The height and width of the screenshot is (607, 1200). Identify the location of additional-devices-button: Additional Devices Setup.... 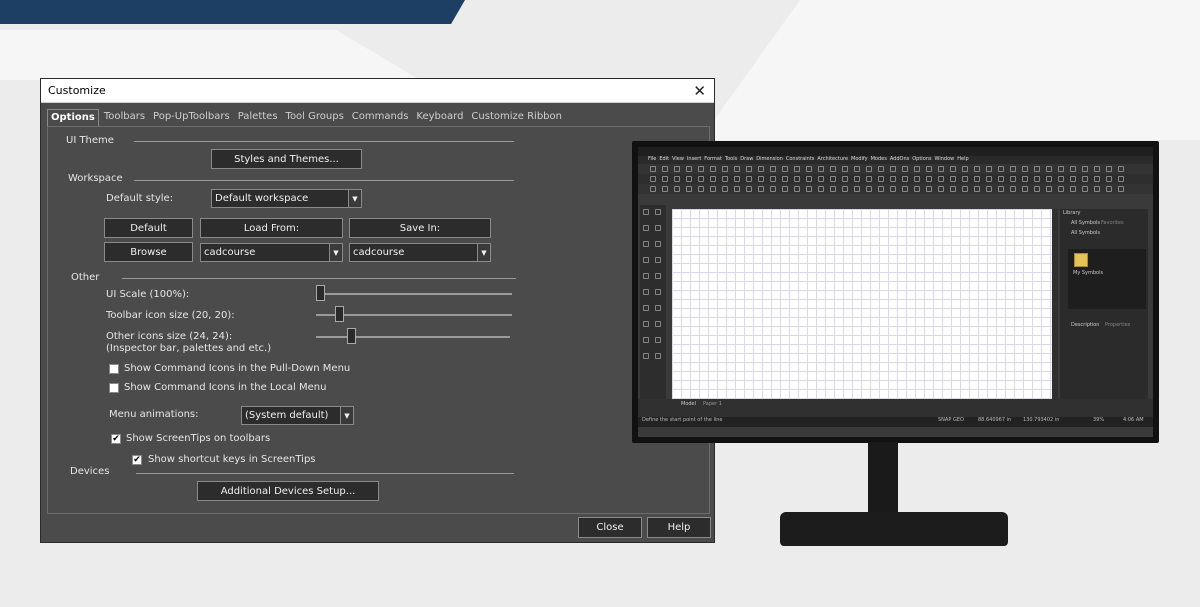
(288, 491).